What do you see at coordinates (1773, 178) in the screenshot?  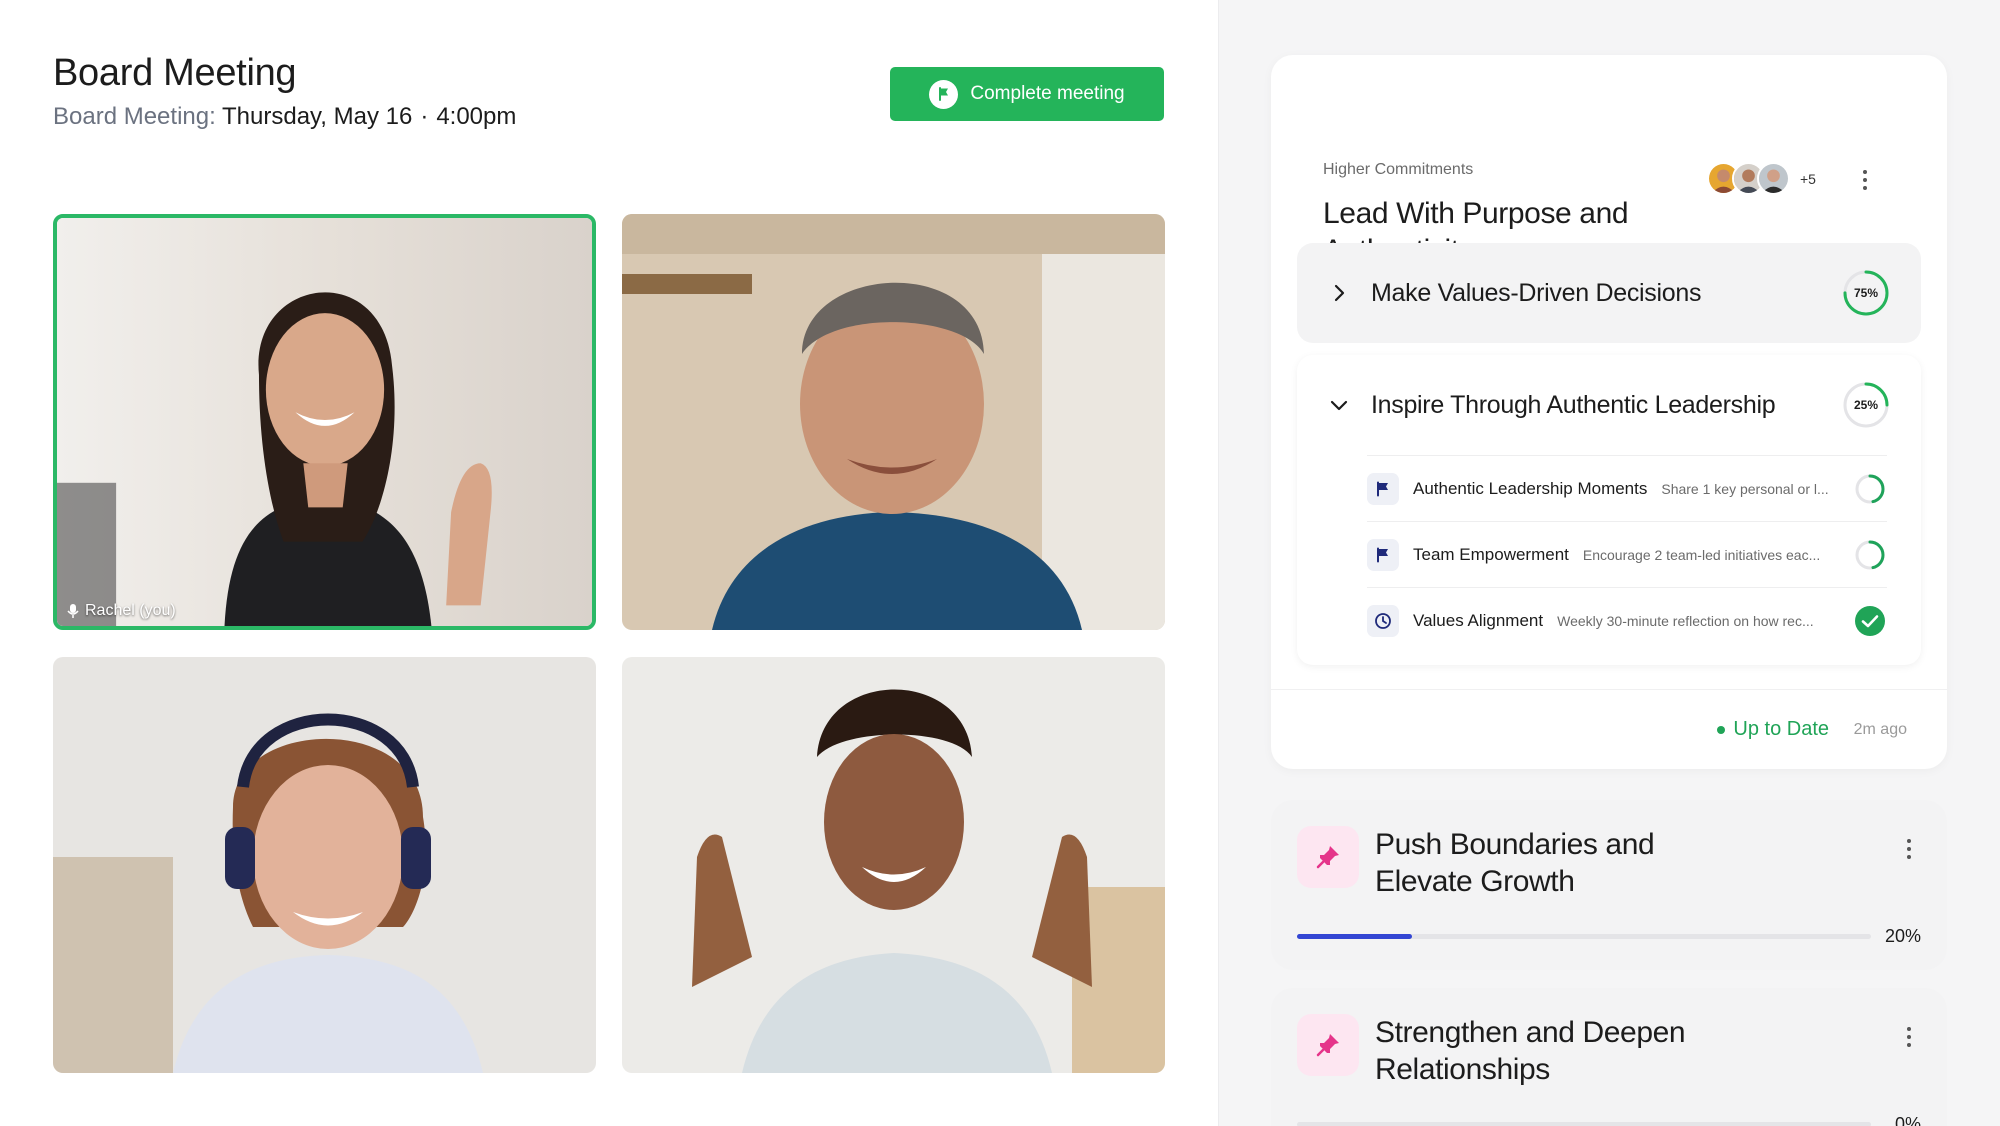 I see `avatar` at bounding box center [1773, 178].